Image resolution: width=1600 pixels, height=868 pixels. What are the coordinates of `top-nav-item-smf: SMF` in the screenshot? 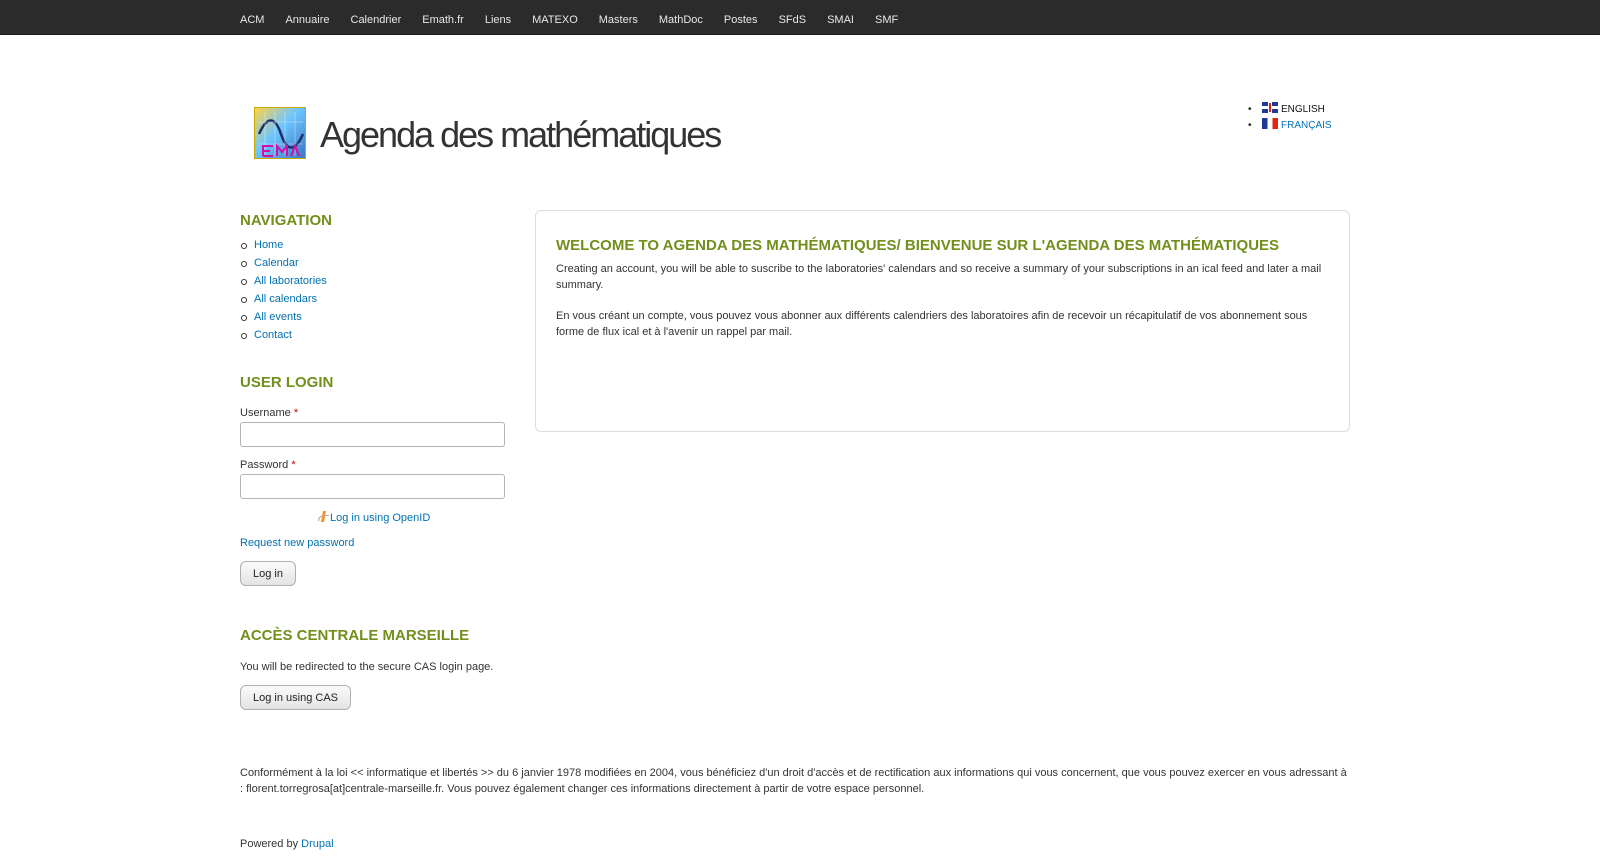 It's located at (886, 20).